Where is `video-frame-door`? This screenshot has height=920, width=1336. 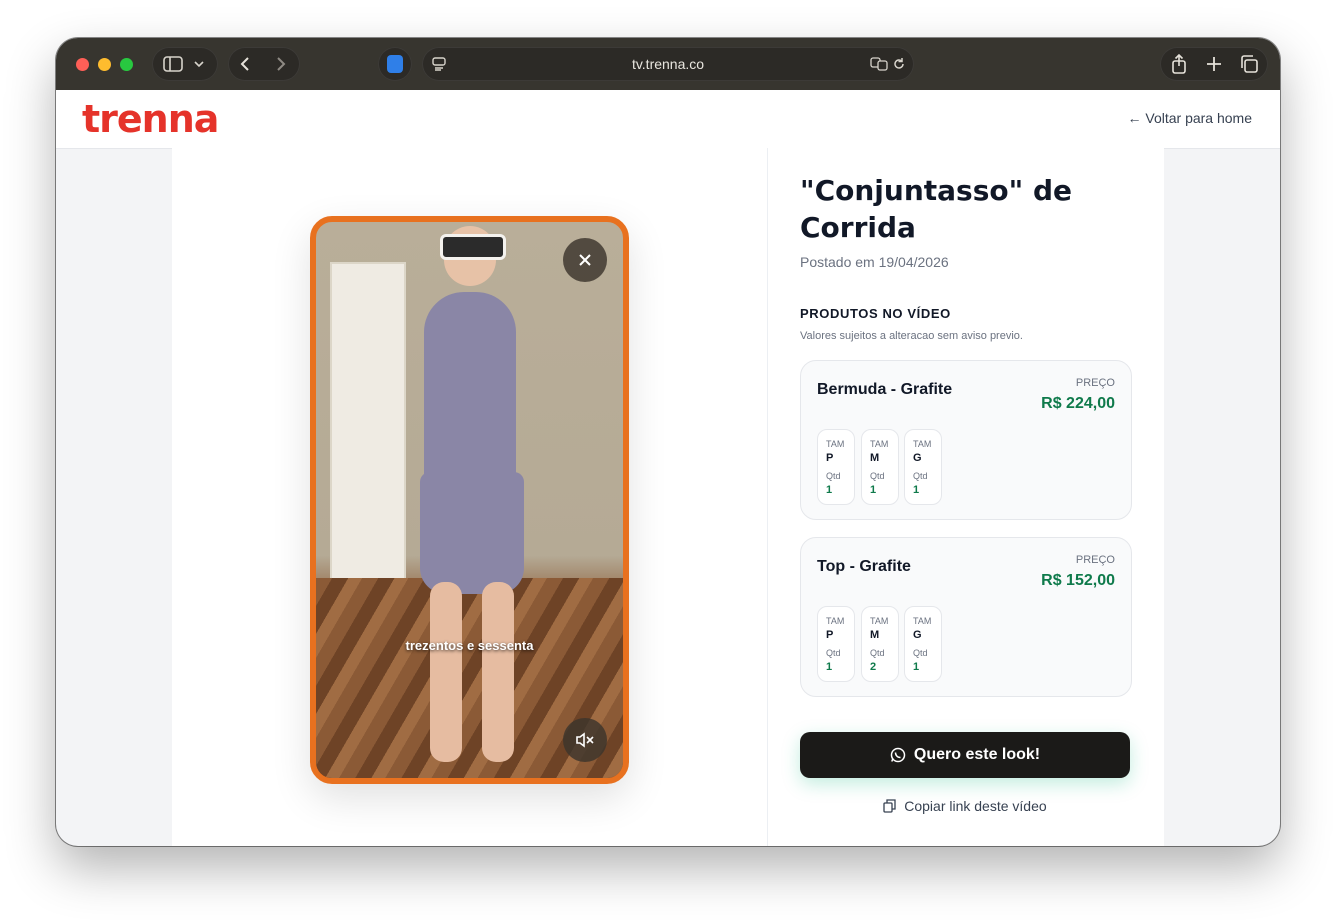
video-frame-door is located at coordinates (368, 444).